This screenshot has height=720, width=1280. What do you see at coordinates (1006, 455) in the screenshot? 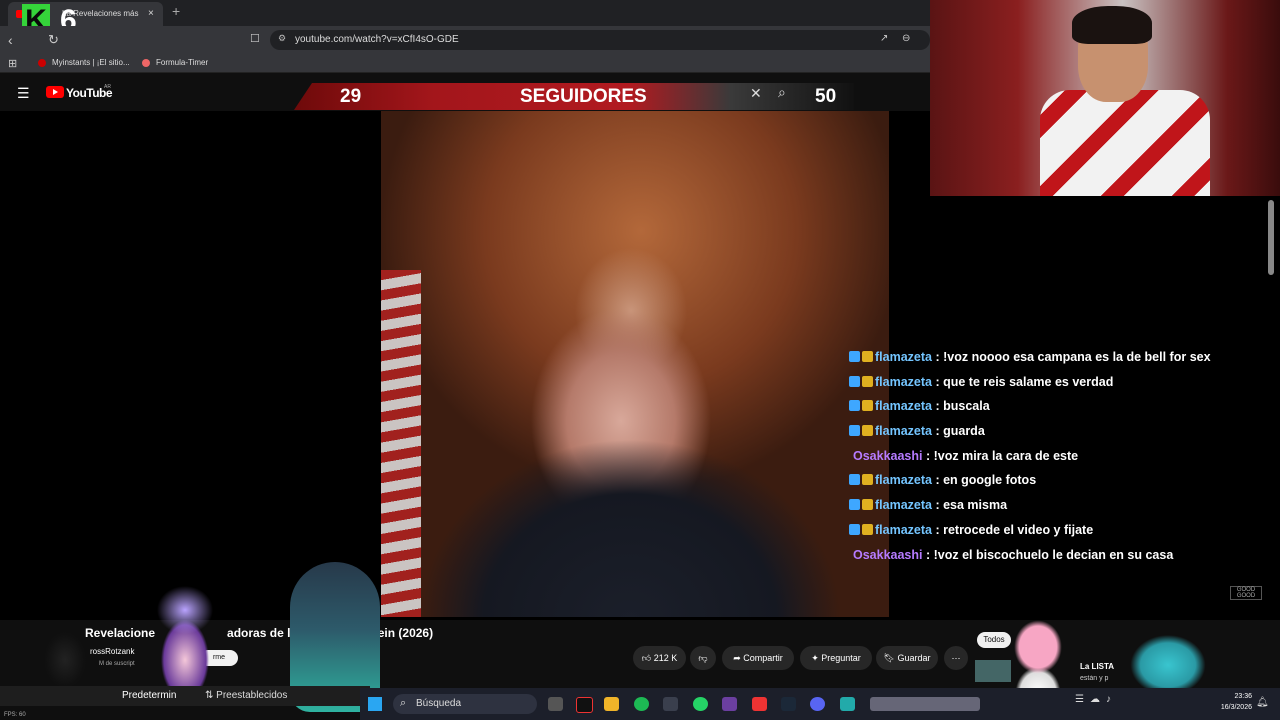
I see `chat-text: !voz mira la cara de este` at bounding box center [1006, 455].